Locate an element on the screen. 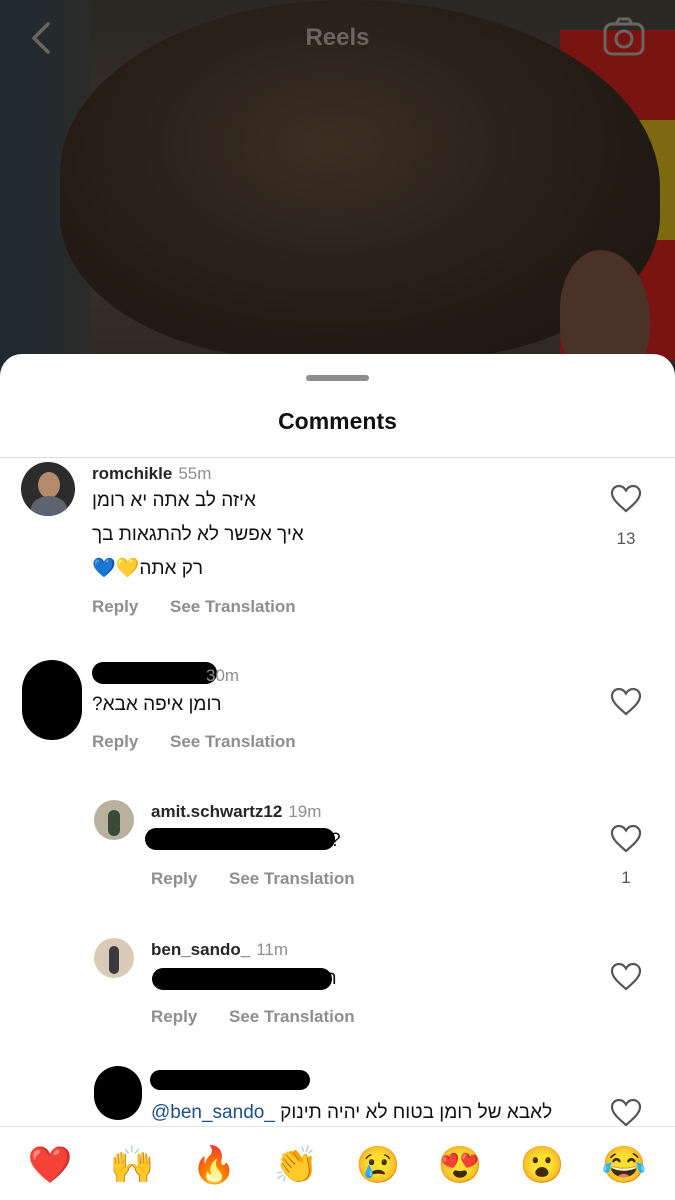 The width and height of the screenshot is (675, 1200). comment-username: romchikle 55m is located at coordinates (151, 474).